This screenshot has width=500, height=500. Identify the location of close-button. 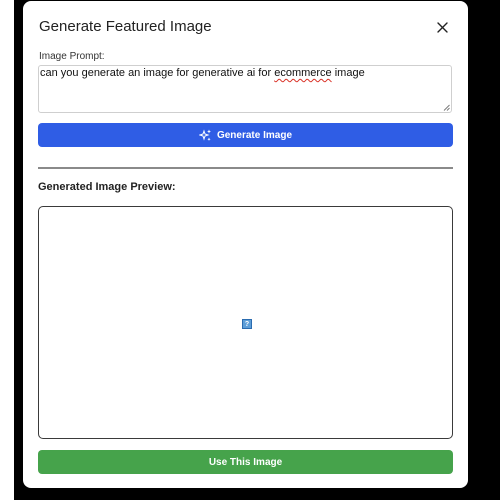
(442, 27).